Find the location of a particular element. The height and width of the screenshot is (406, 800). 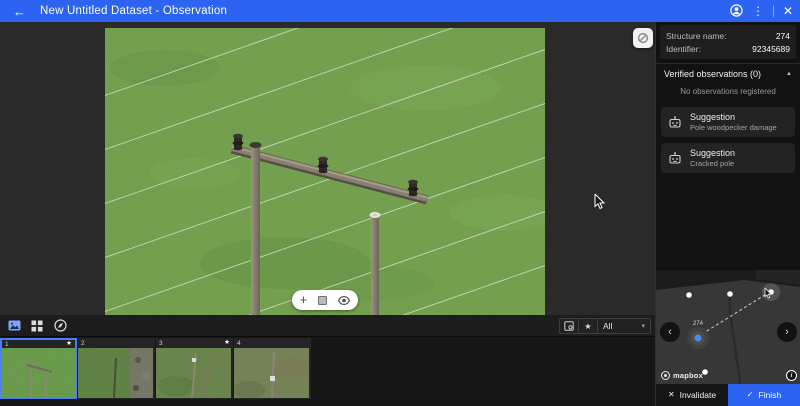

suggestion-card-woodpecker: Suggestion Pole woodpecker damage is located at coordinates (728, 122).